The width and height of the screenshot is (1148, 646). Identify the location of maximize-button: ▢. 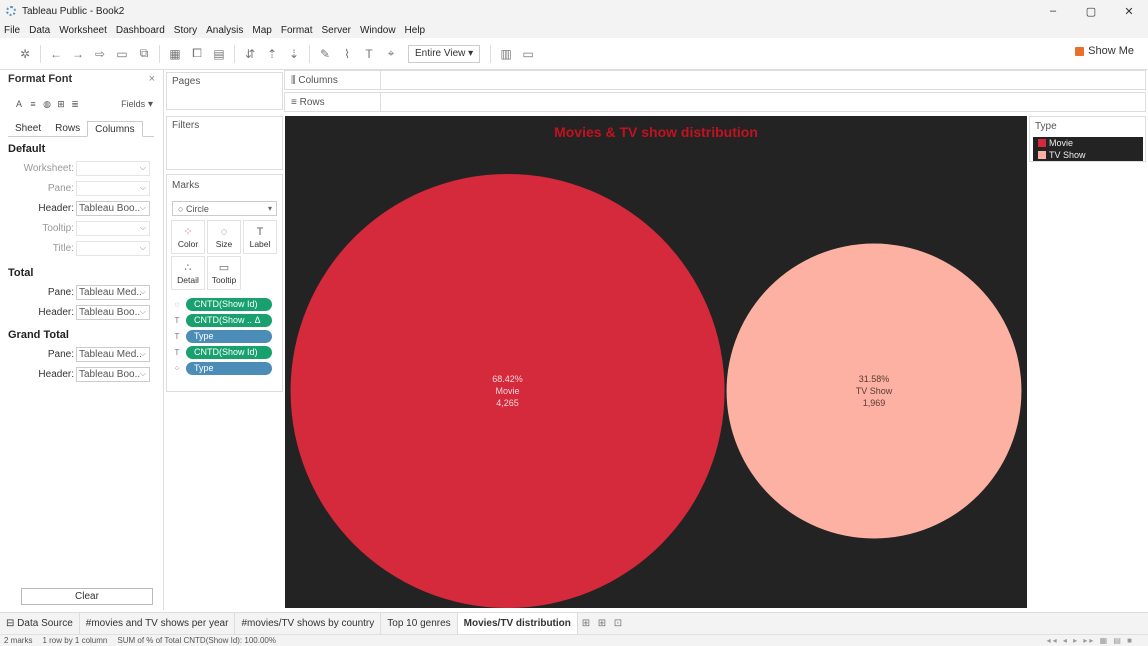
(1091, 11).